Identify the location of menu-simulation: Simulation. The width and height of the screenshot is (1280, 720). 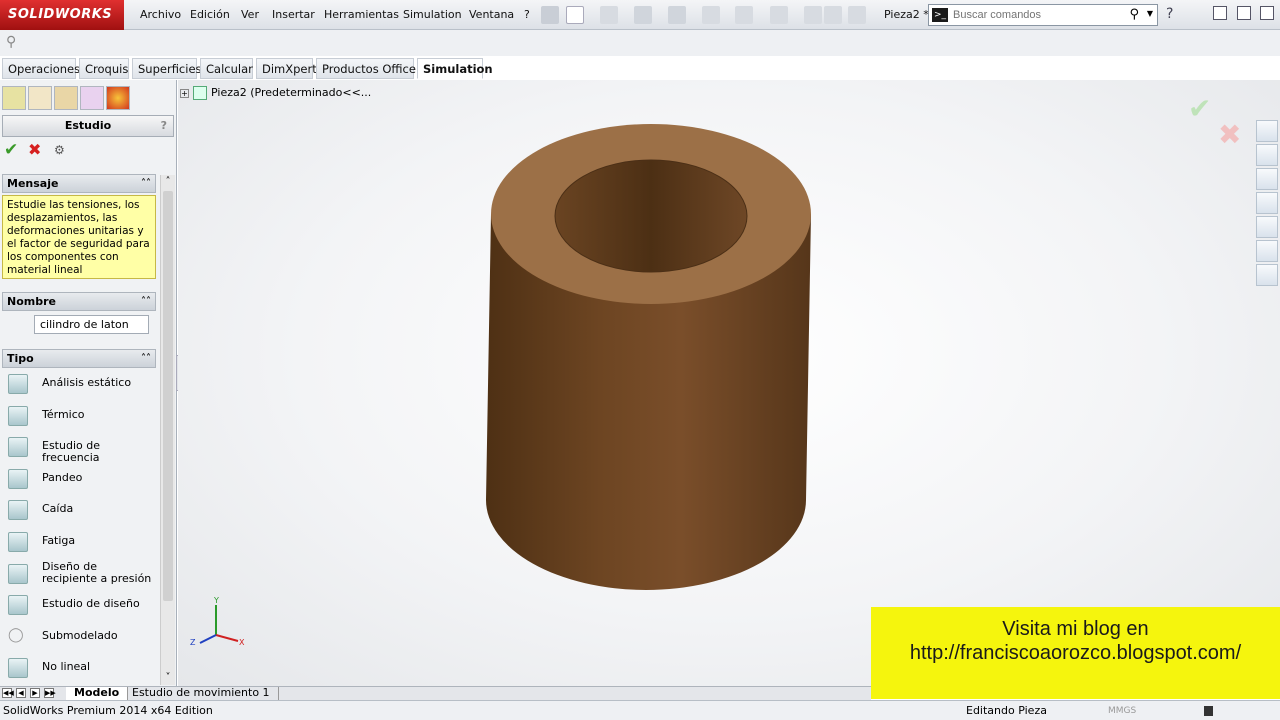
(432, 14).